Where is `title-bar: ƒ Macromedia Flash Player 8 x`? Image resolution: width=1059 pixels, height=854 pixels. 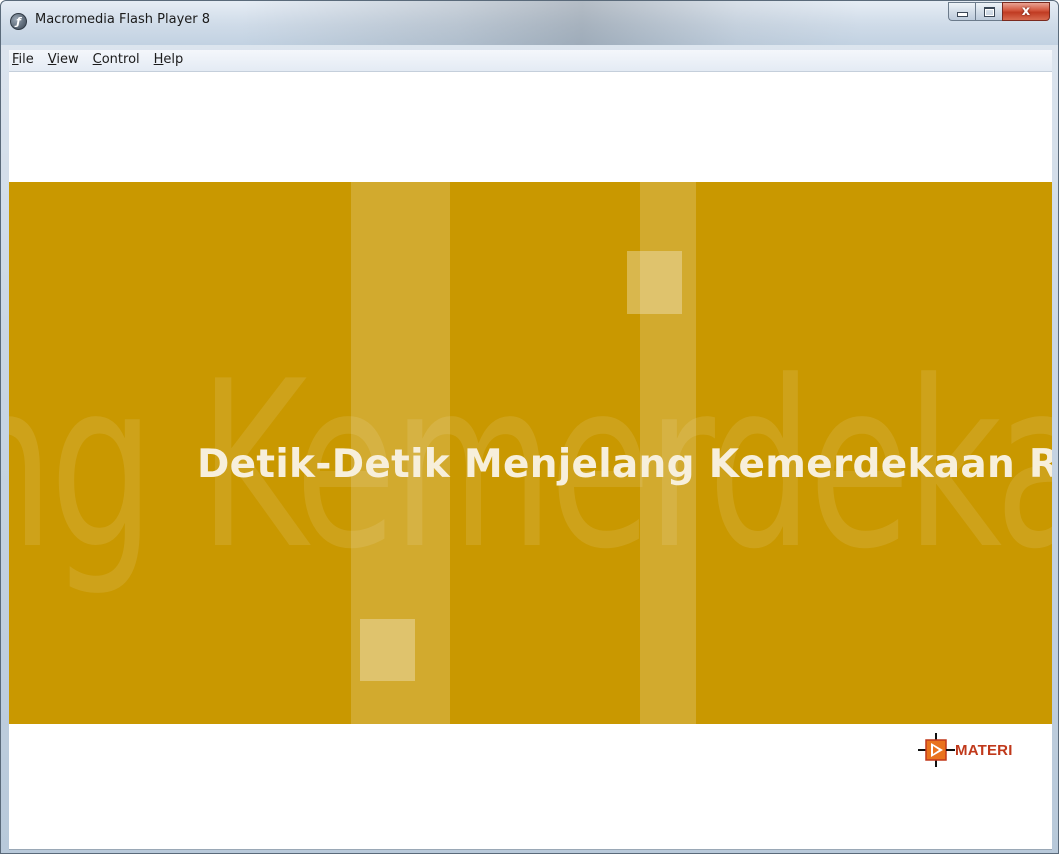 title-bar: ƒ Macromedia Flash Player 8 x is located at coordinates (529, 23).